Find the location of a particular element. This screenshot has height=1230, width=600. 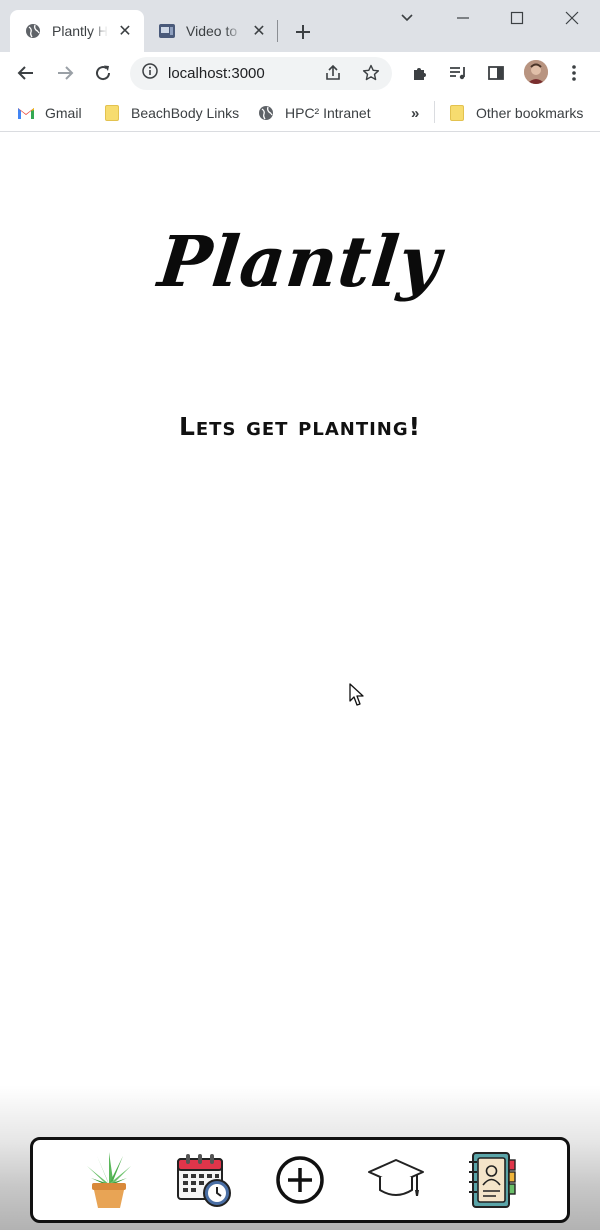

tab-title: Plantly H is located at coordinates (80, 31).